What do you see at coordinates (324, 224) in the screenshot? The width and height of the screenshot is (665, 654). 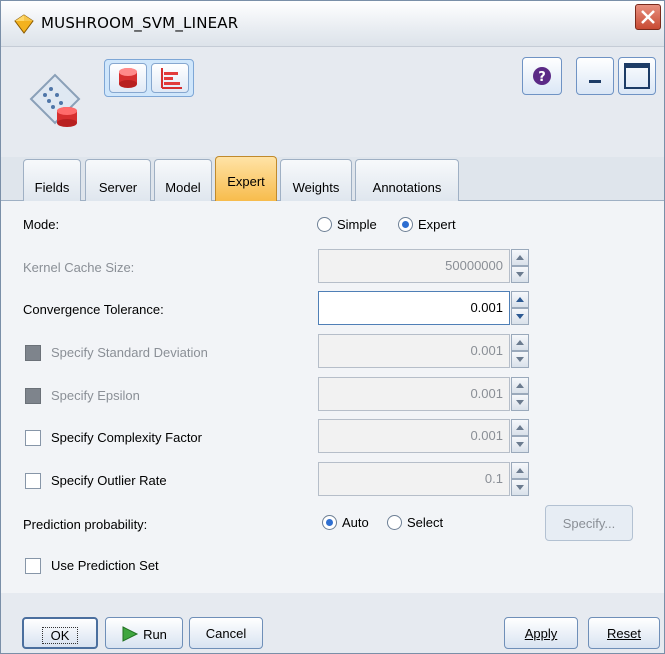 I see `mode-simple-radio` at bounding box center [324, 224].